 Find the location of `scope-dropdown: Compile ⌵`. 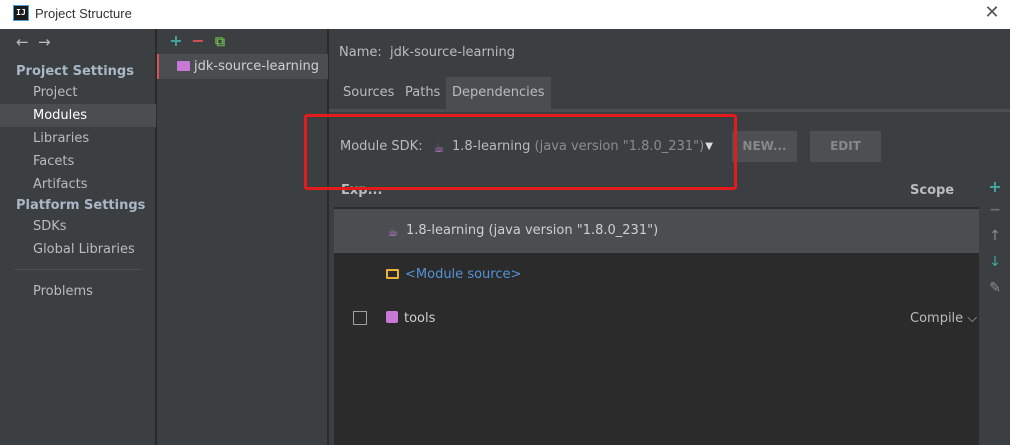

scope-dropdown: Compile ⌵ is located at coordinates (943, 319).